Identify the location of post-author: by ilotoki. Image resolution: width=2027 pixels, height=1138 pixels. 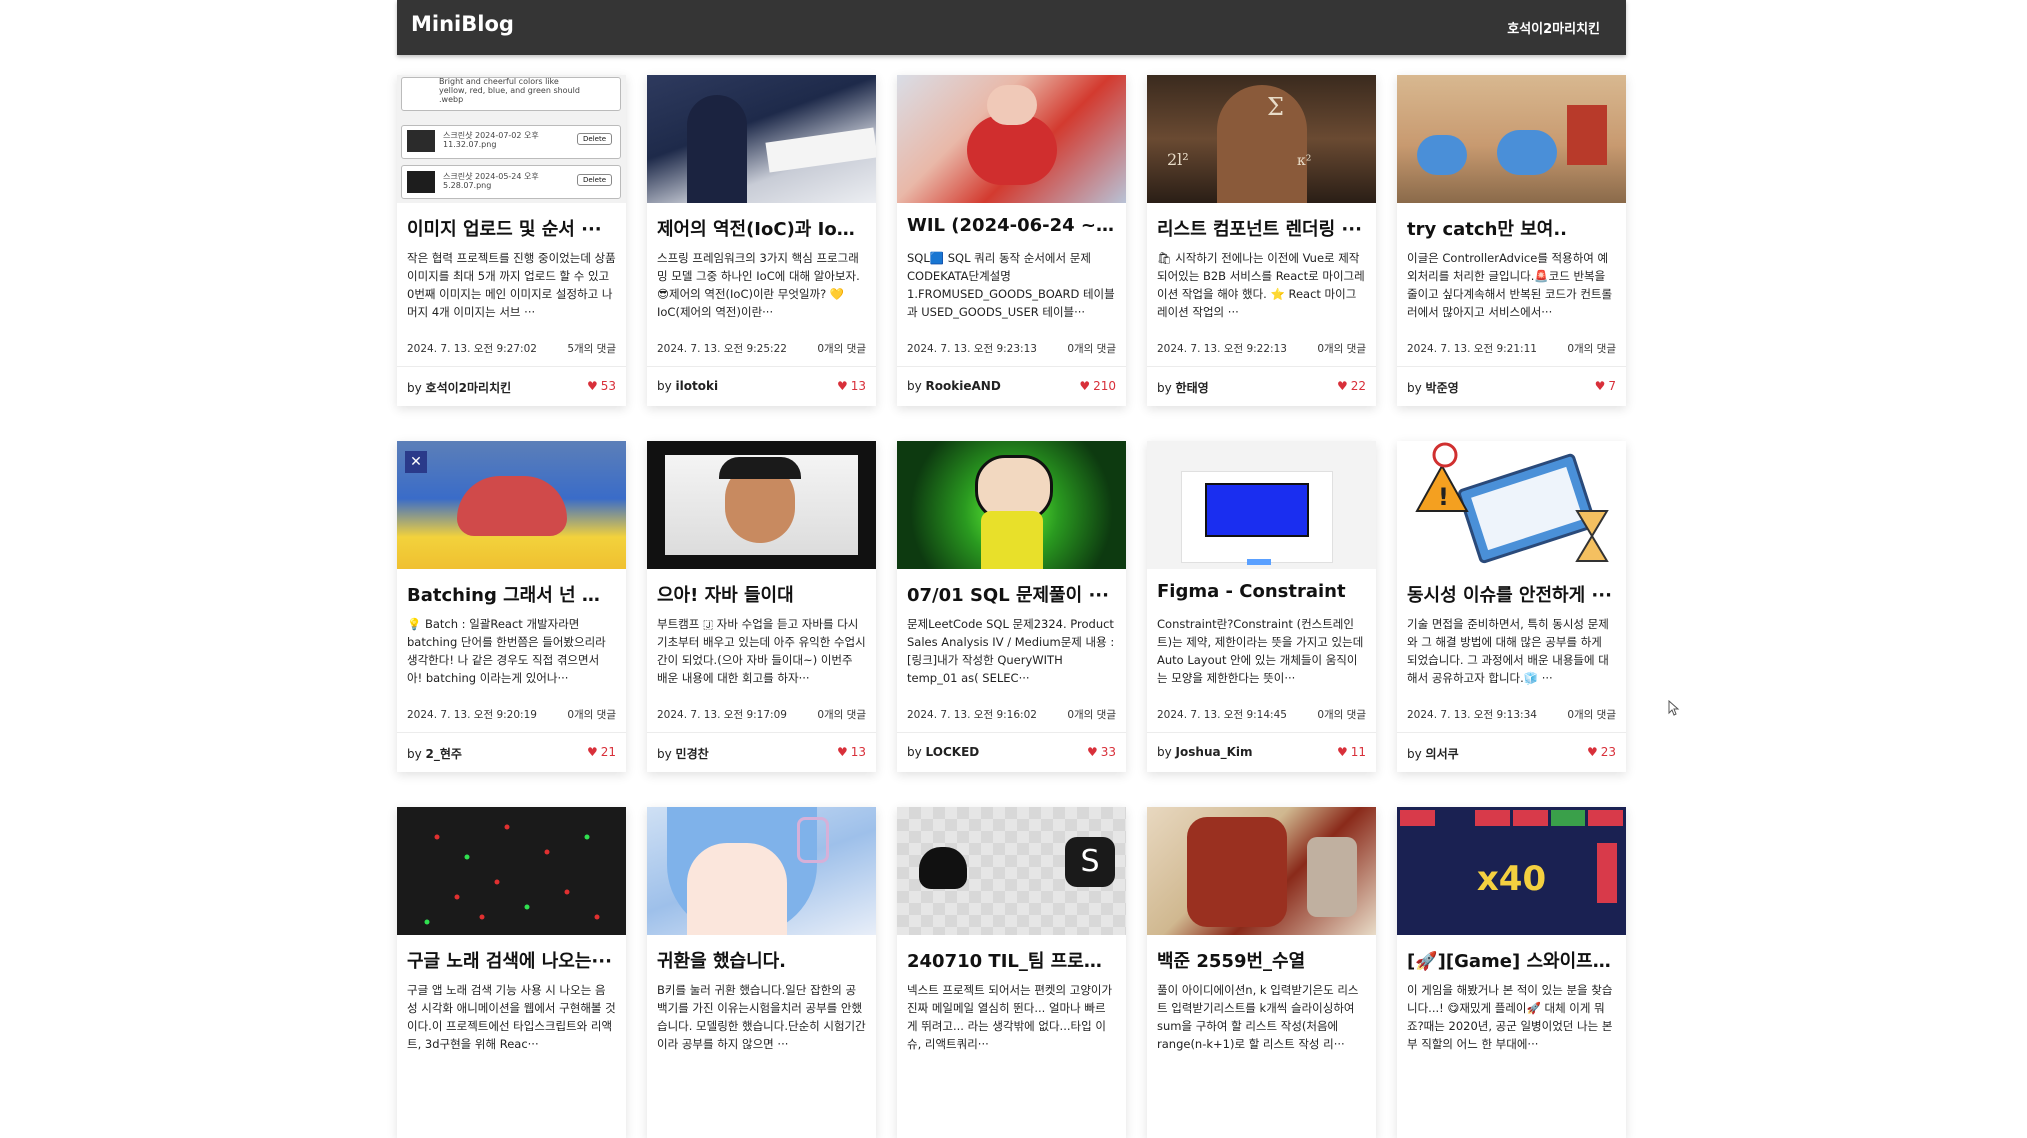
(687, 386).